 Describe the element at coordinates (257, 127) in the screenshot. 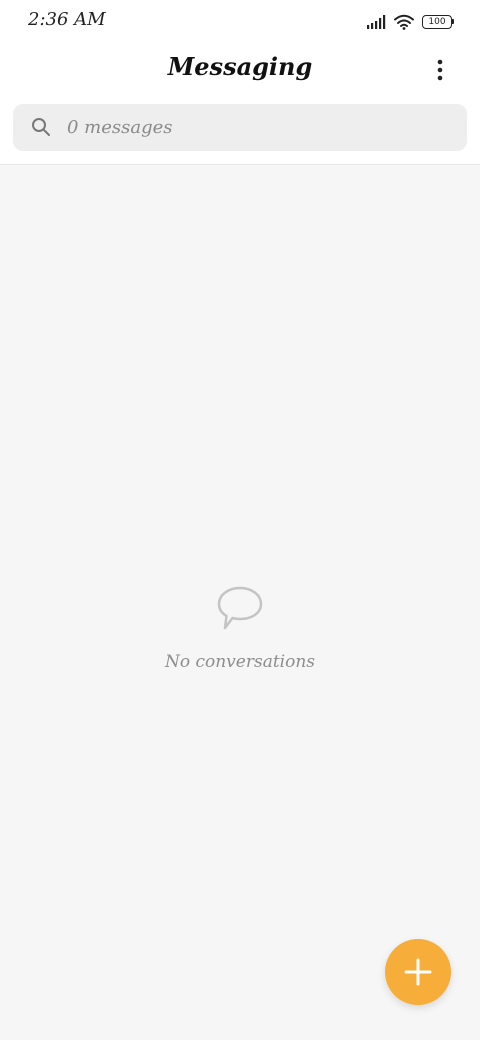

I see `search-input` at that location.